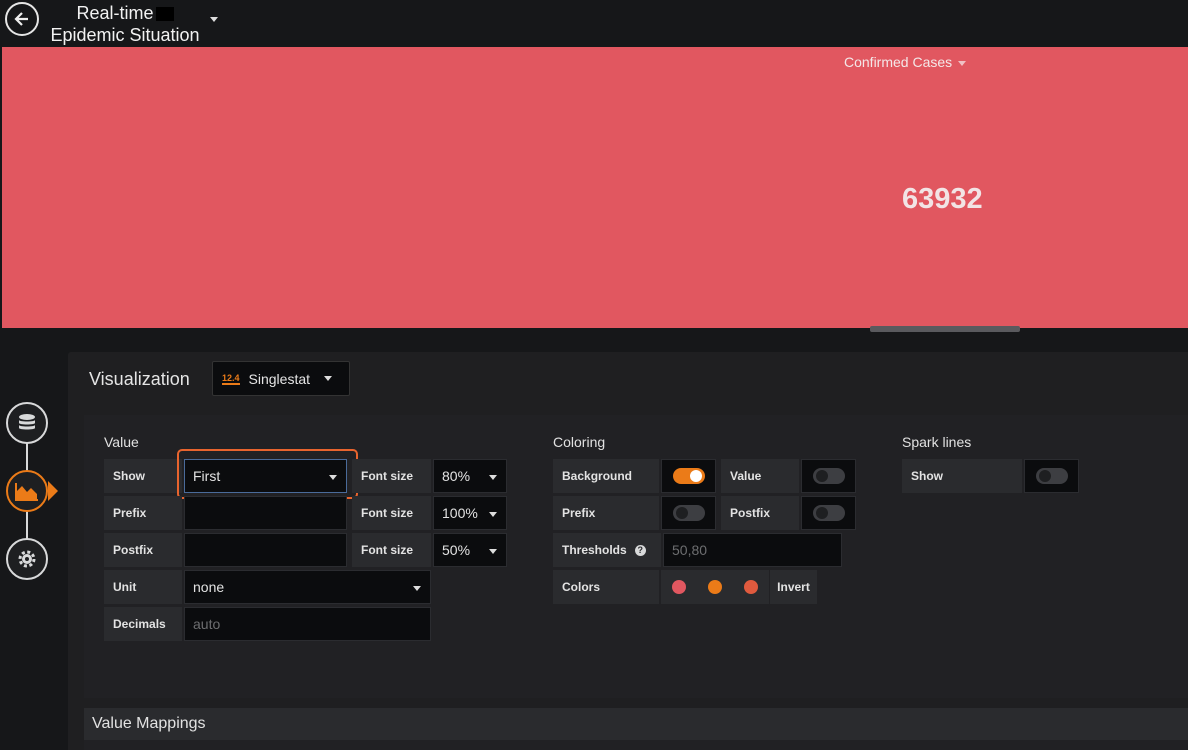 Image resolution: width=1188 pixels, height=750 pixels. What do you see at coordinates (209, 587) in the screenshot?
I see `unit-select-value: none` at bounding box center [209, 587].